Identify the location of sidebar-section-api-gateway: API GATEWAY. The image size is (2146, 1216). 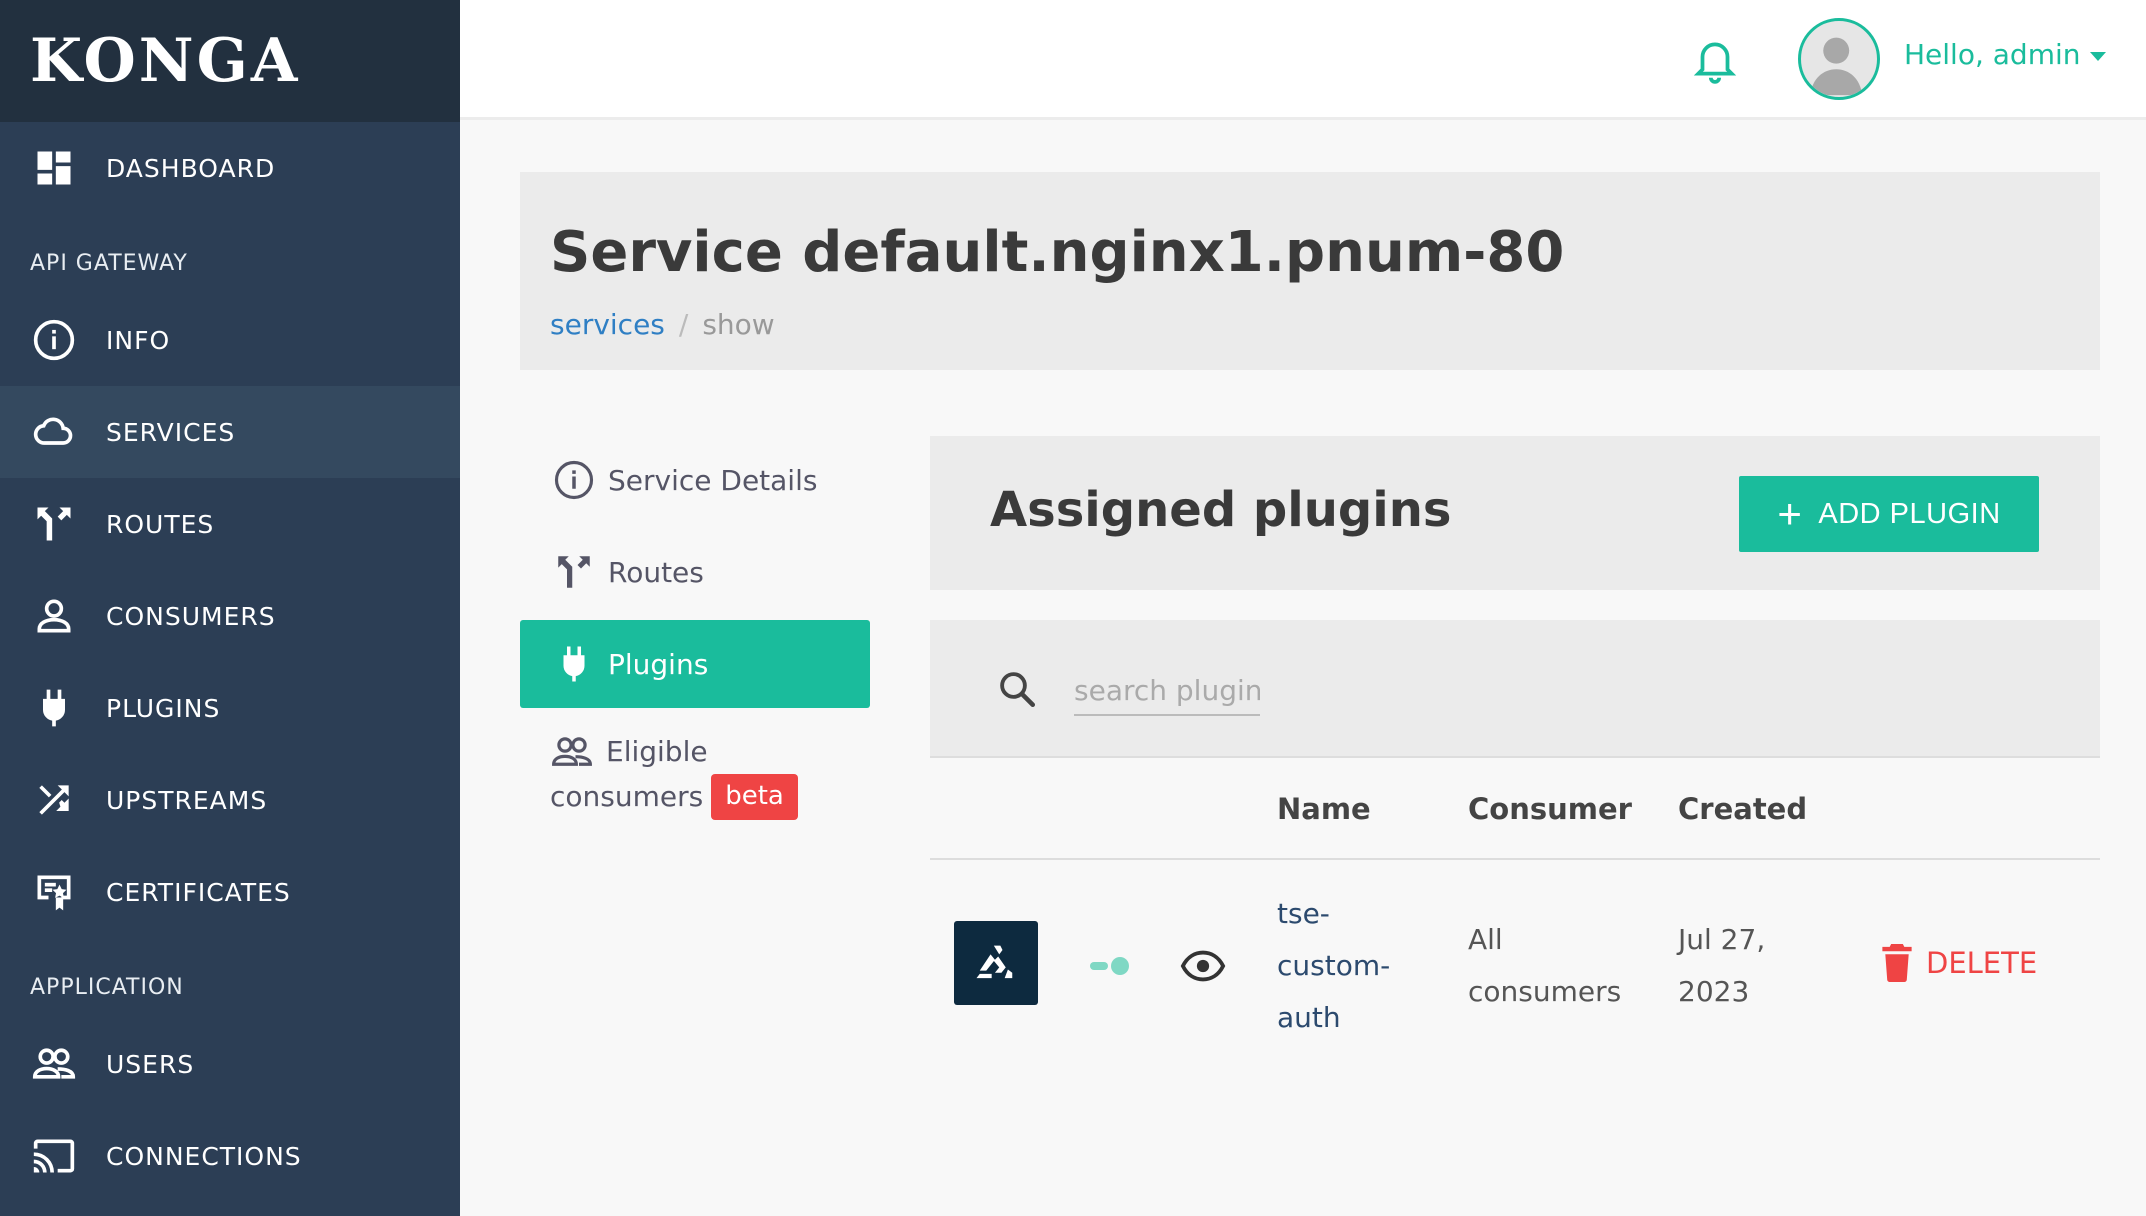
(109, 263).